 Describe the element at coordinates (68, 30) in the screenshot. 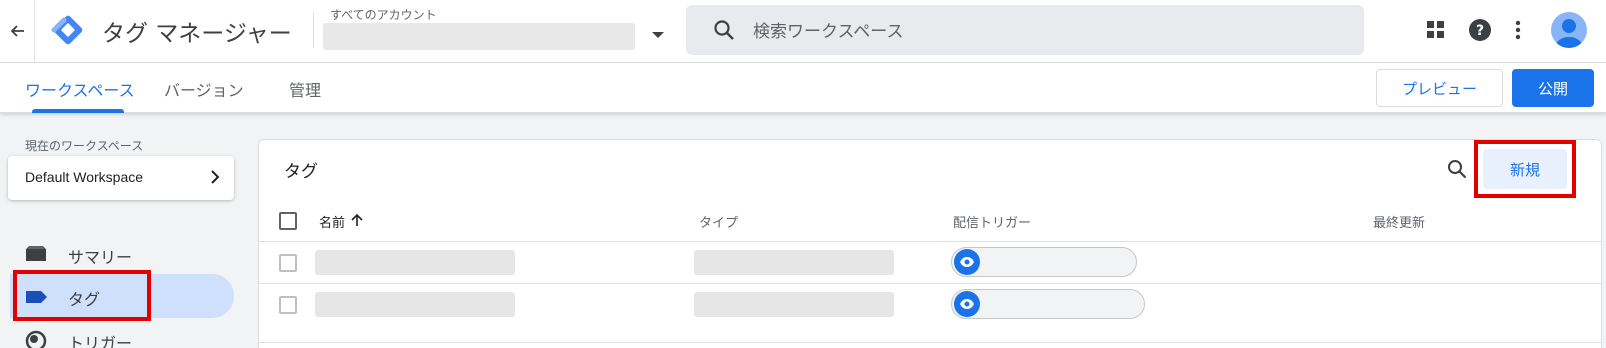

I see `tag-manager-logo-icon` at that location.